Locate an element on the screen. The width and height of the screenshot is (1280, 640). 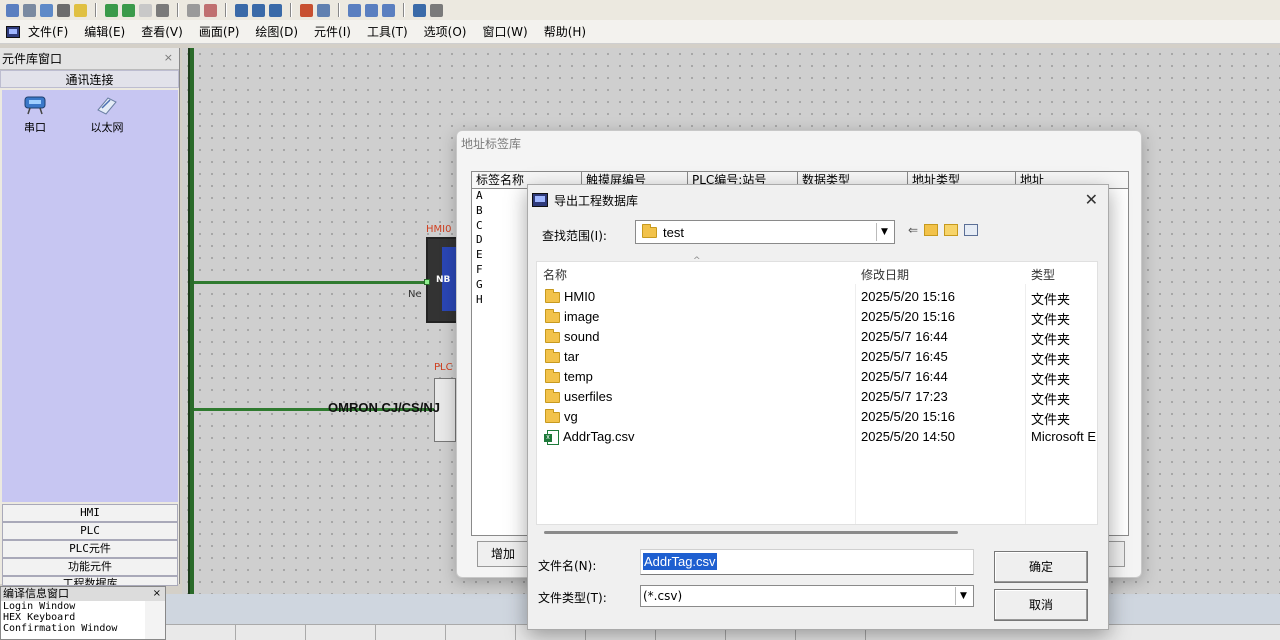
library-tab-project-database: 工程数据库 is located at coordinates (90, 581).